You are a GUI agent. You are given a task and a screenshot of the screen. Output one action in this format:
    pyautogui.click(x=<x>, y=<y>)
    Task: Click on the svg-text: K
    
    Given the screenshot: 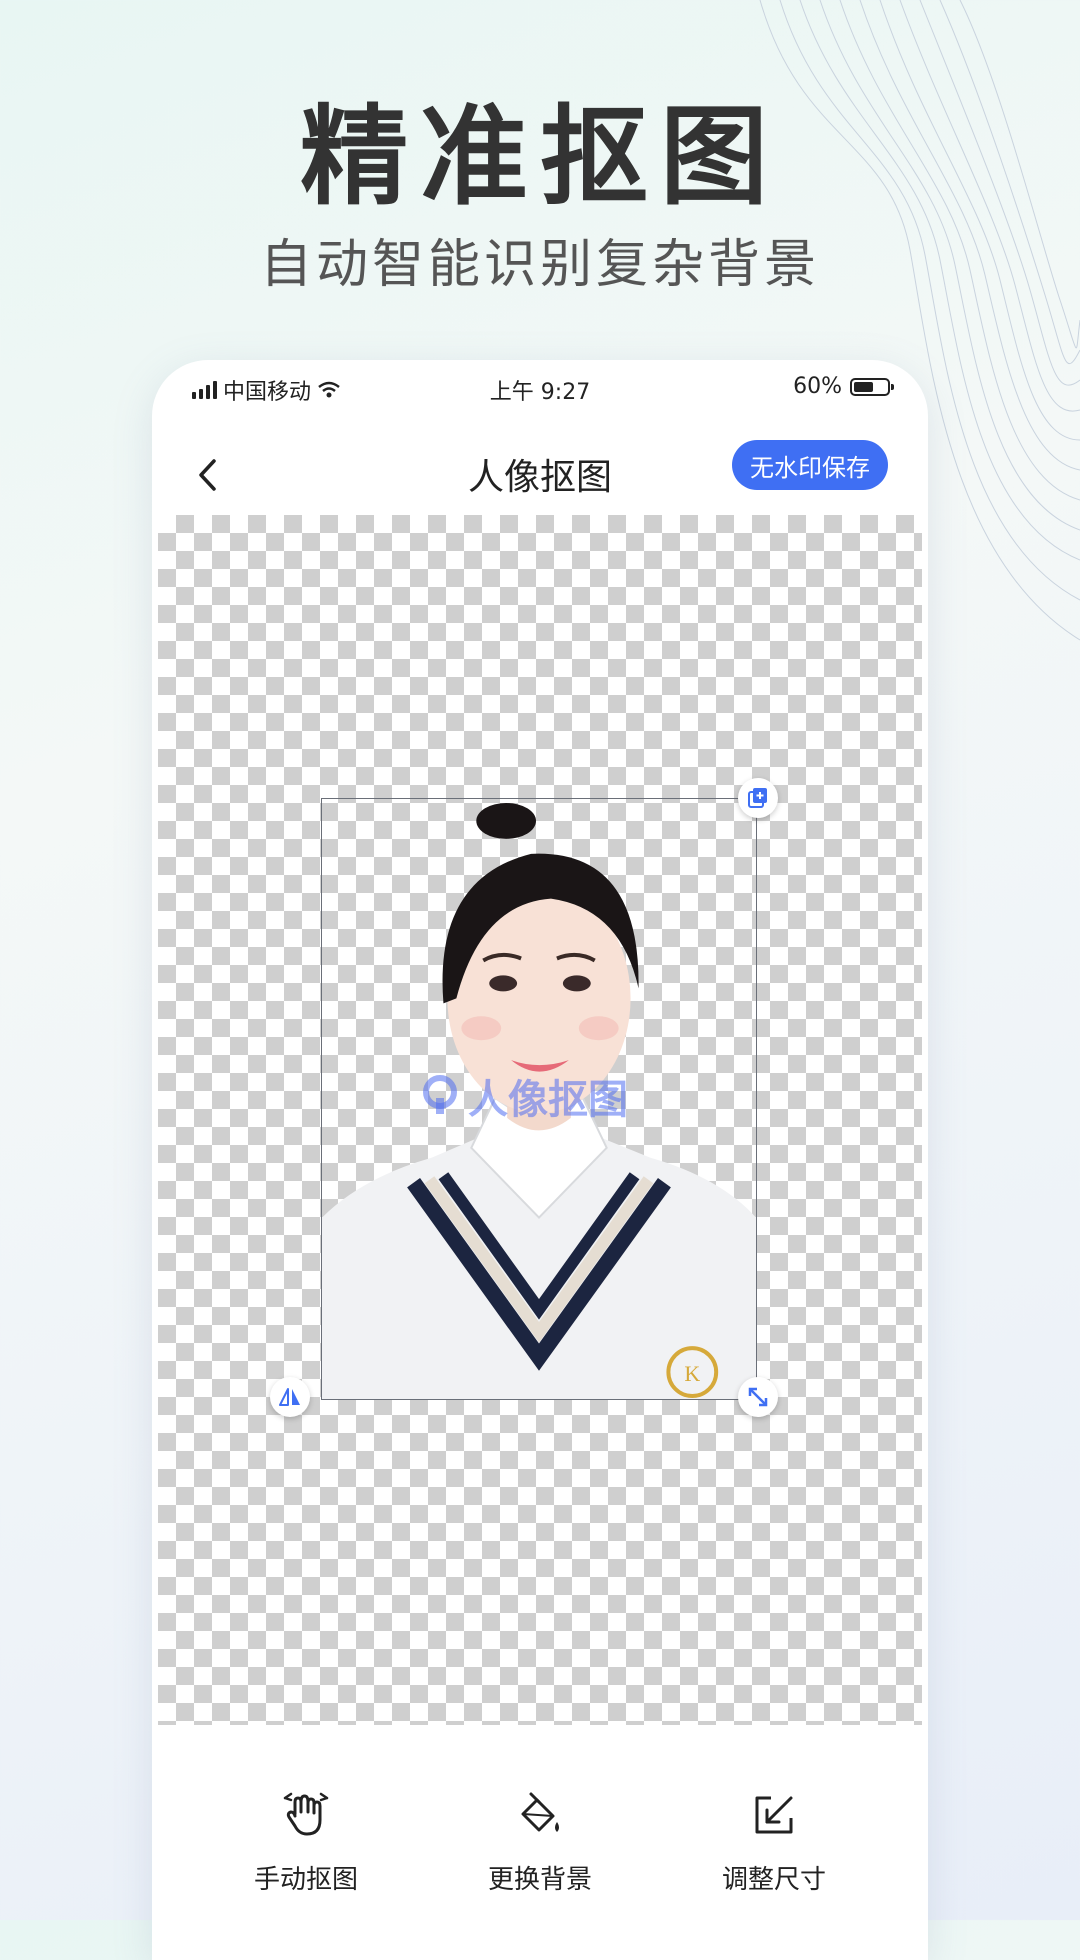 What is the action you would take?
    pyautogui.click(x=692, y=1373)
    